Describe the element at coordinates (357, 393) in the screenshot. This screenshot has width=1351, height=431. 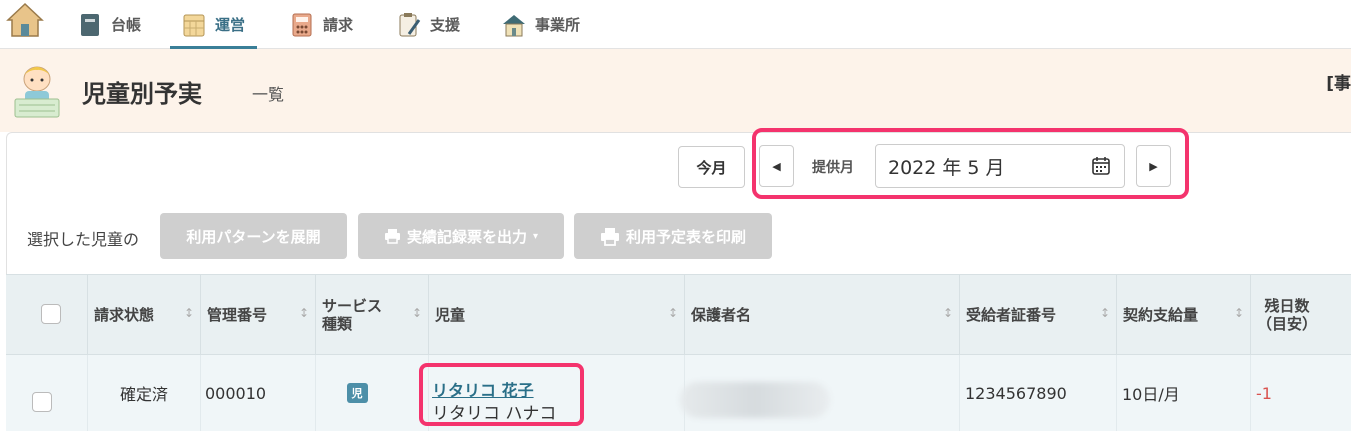
I see `service-type-badge: 児` at that location.